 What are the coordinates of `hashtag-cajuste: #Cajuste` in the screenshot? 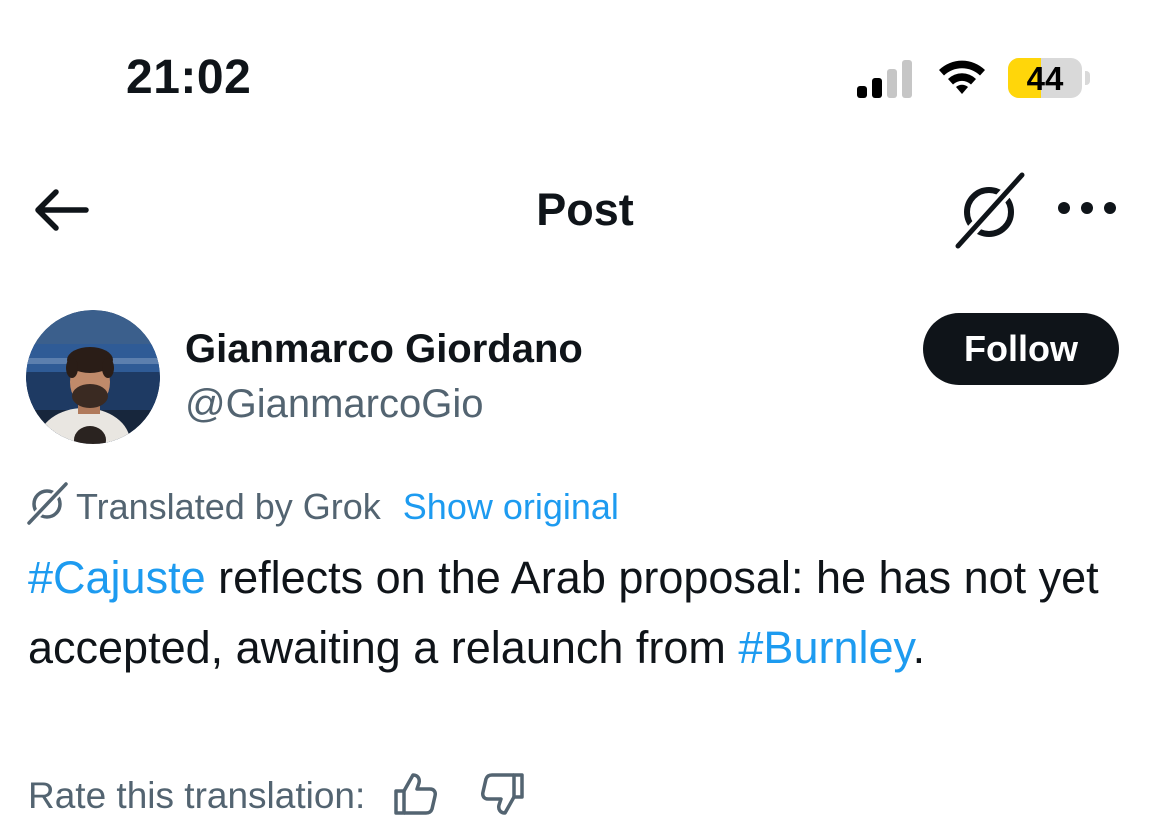 It's located at (117, 577).